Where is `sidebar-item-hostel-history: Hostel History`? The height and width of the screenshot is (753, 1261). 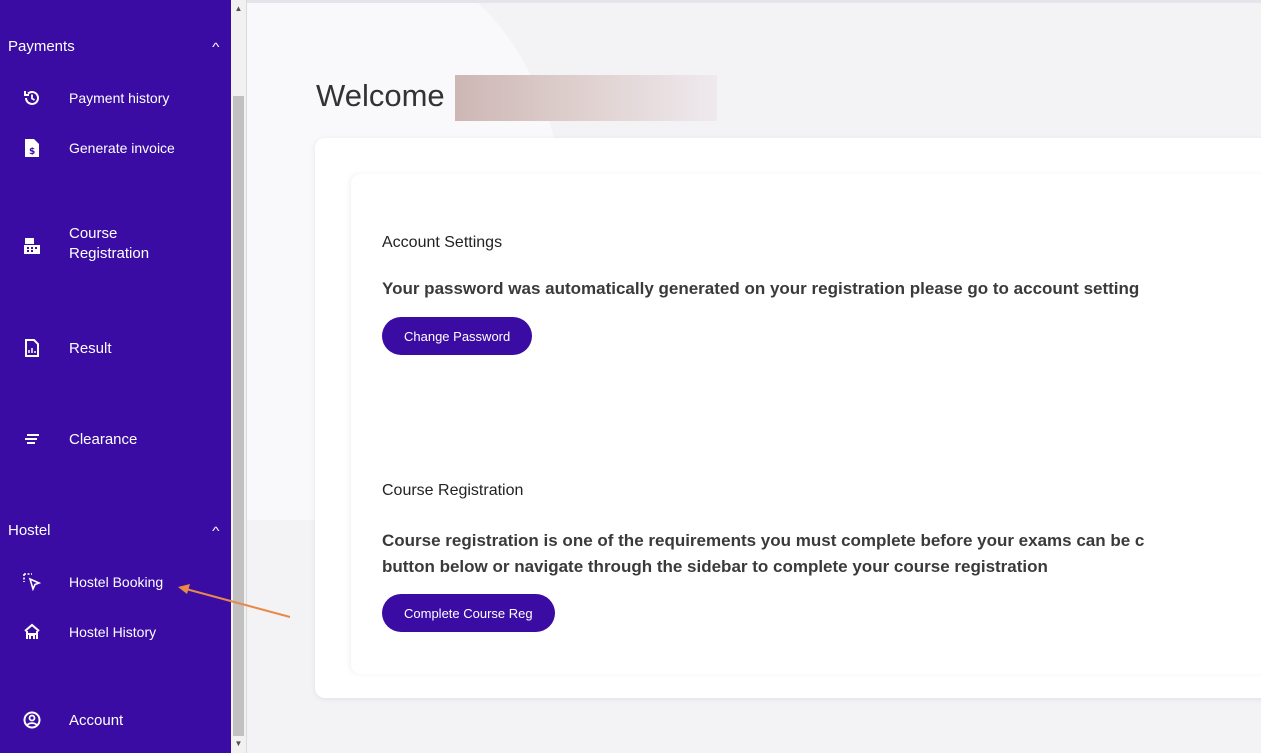 sidebar-item-hostel-history: Hostel History is located at coordinates (89, 632).